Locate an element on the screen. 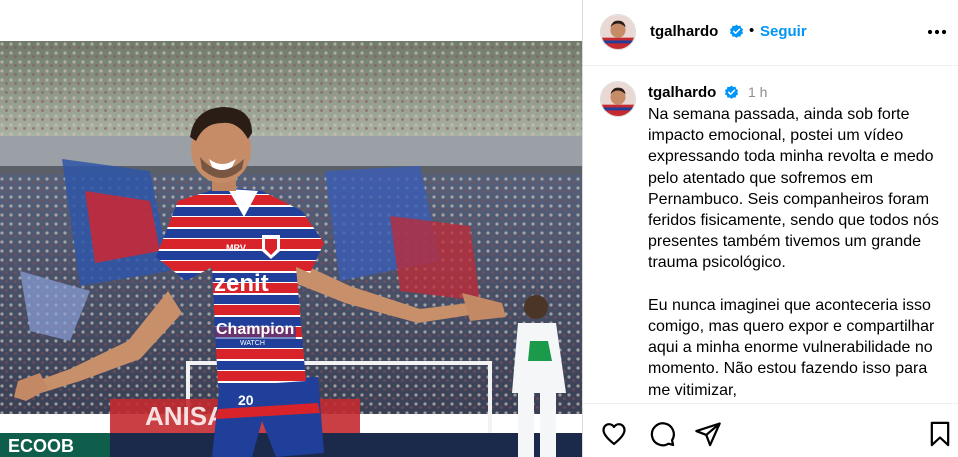 The image size is (958, 457). like-button is located at coordinates (614, 434).